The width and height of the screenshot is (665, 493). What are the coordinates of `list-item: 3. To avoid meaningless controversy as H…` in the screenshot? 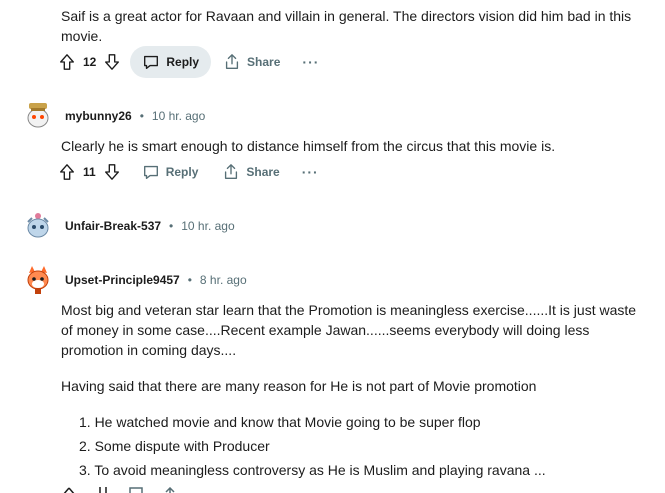 It's located at (312, 470).